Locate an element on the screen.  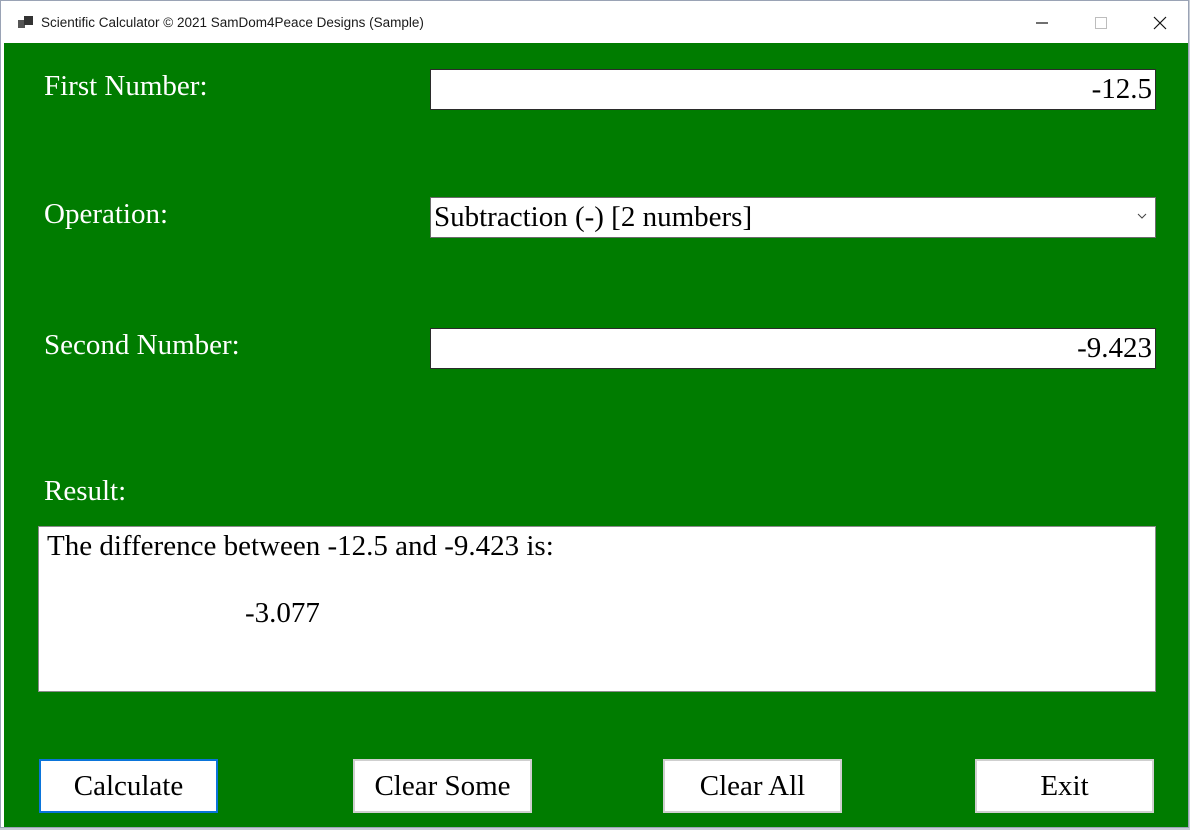
result-label: Result: is located at coordinates (85, 491).